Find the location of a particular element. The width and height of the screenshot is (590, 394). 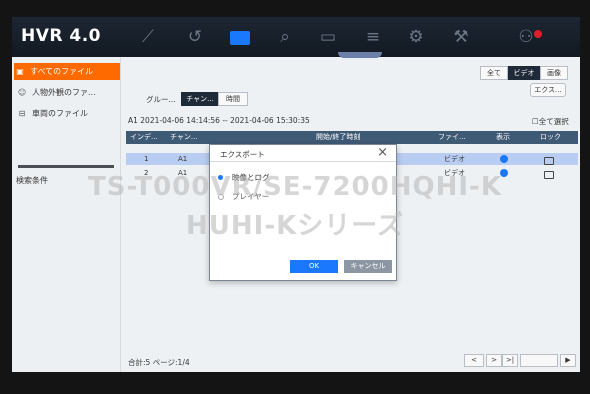

group-time-button: 時間 is located at coordinates (233, 99).